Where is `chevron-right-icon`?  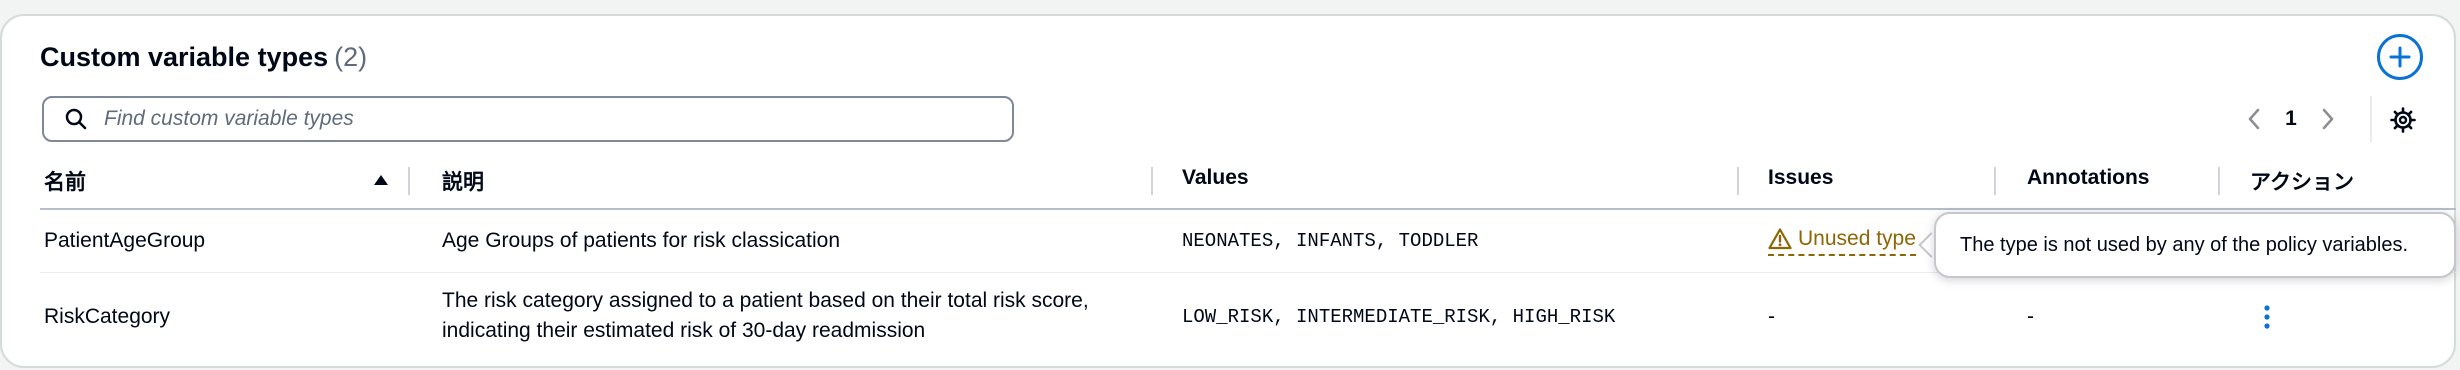 chevron-right-icon is located at coordinates (2328, 119).